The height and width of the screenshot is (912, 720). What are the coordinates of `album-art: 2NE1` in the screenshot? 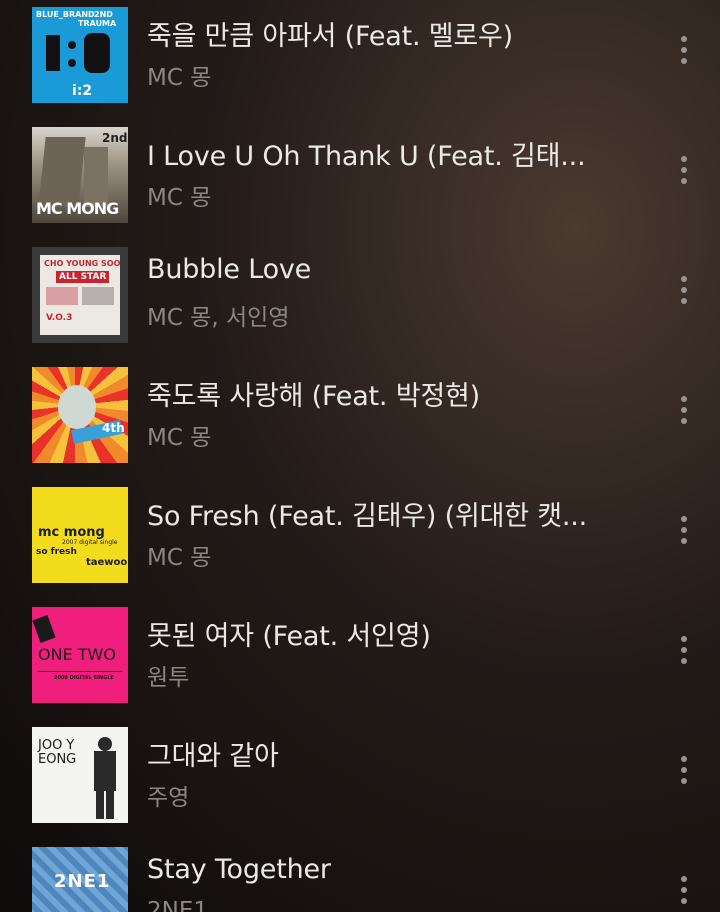 It's located at (80, 879).